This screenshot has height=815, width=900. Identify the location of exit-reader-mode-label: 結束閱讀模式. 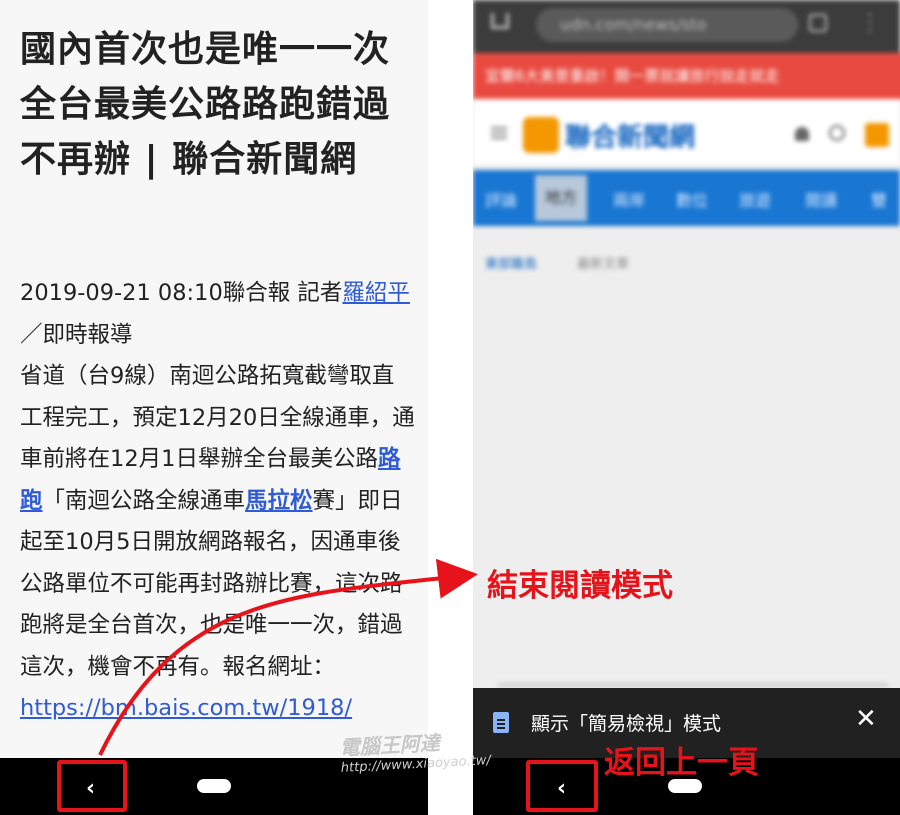
(580, 586).